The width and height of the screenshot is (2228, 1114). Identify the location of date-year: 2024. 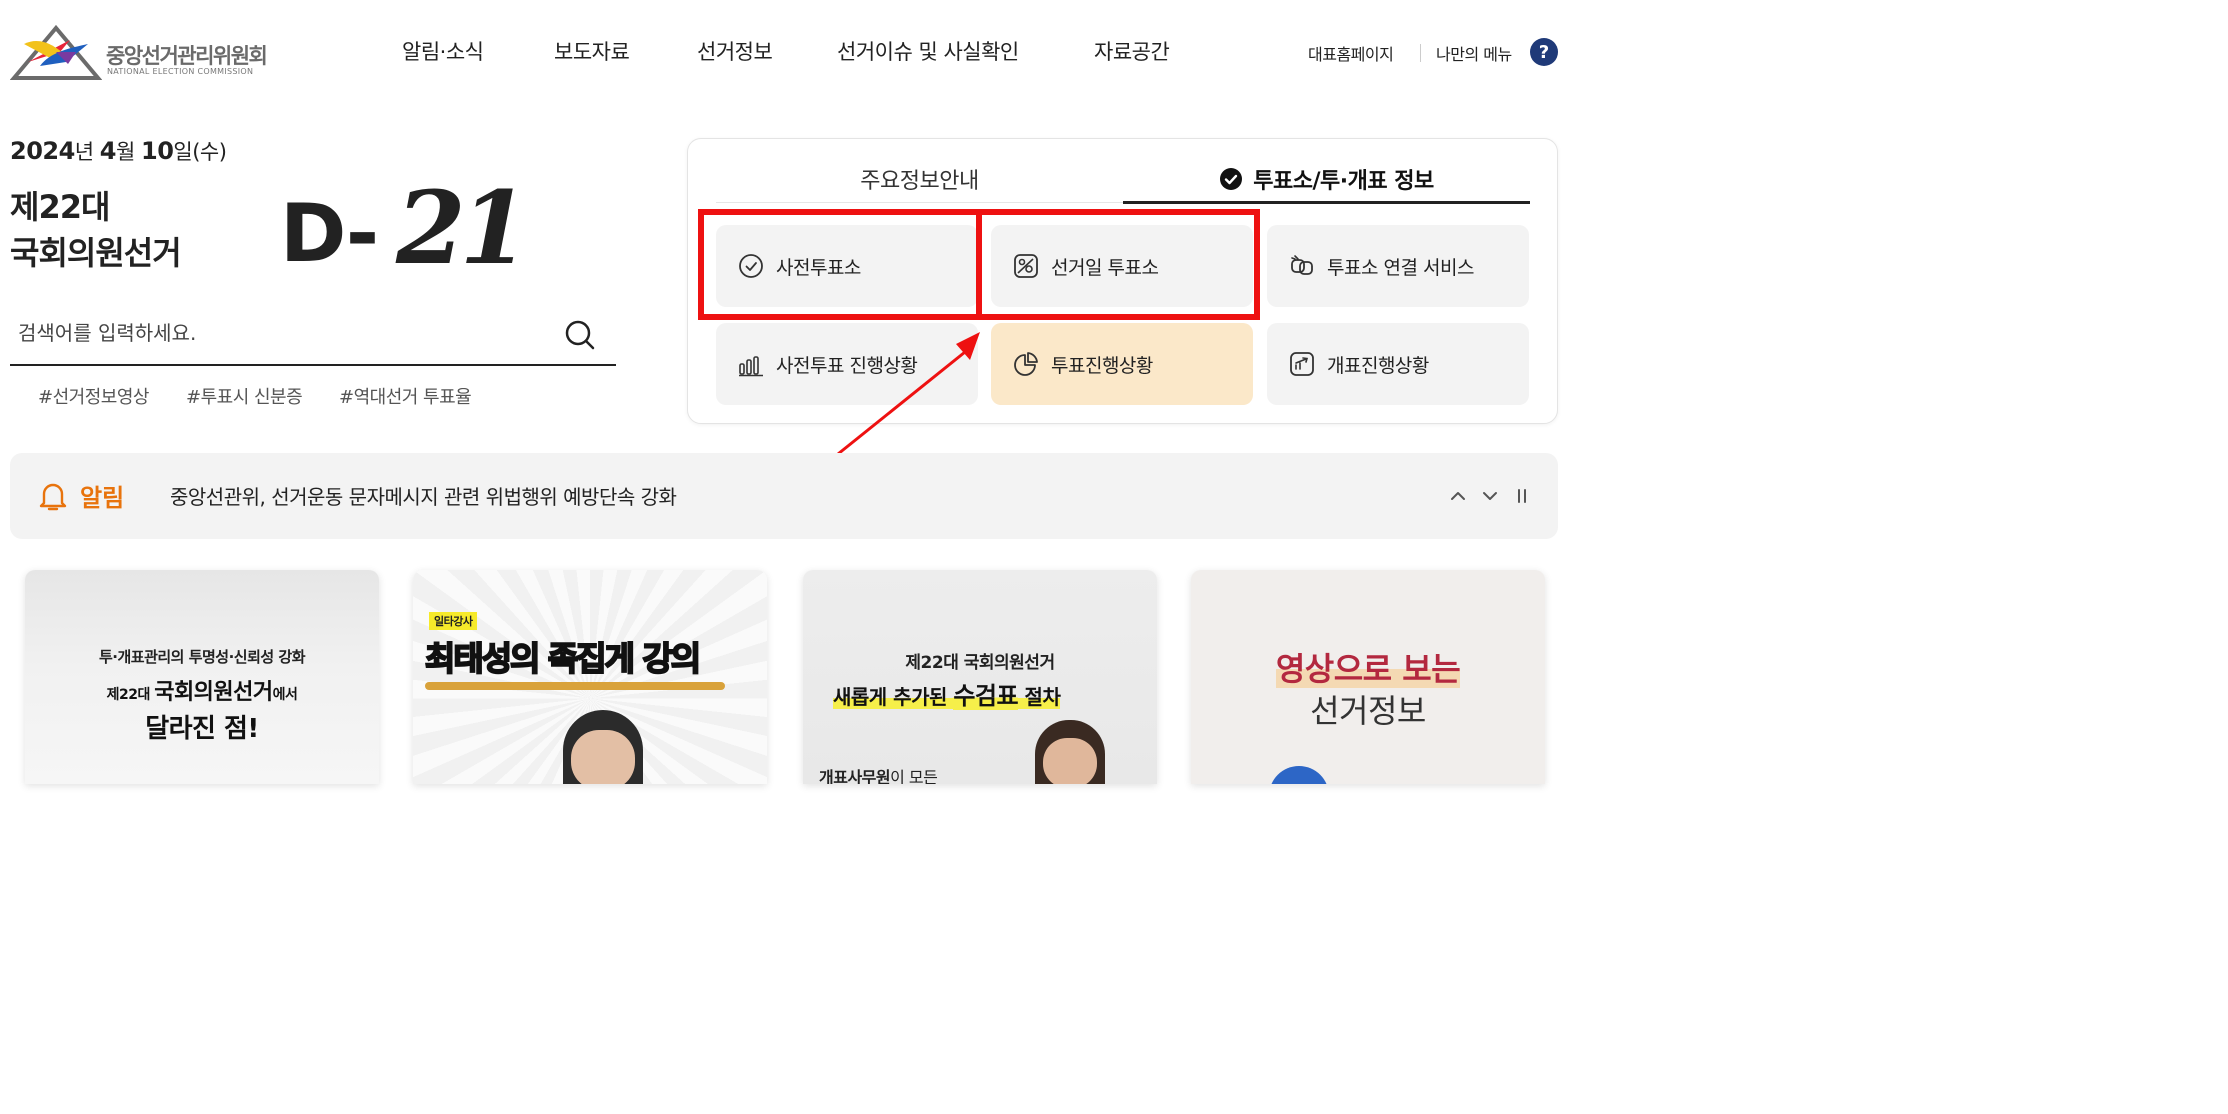
(42, 151).